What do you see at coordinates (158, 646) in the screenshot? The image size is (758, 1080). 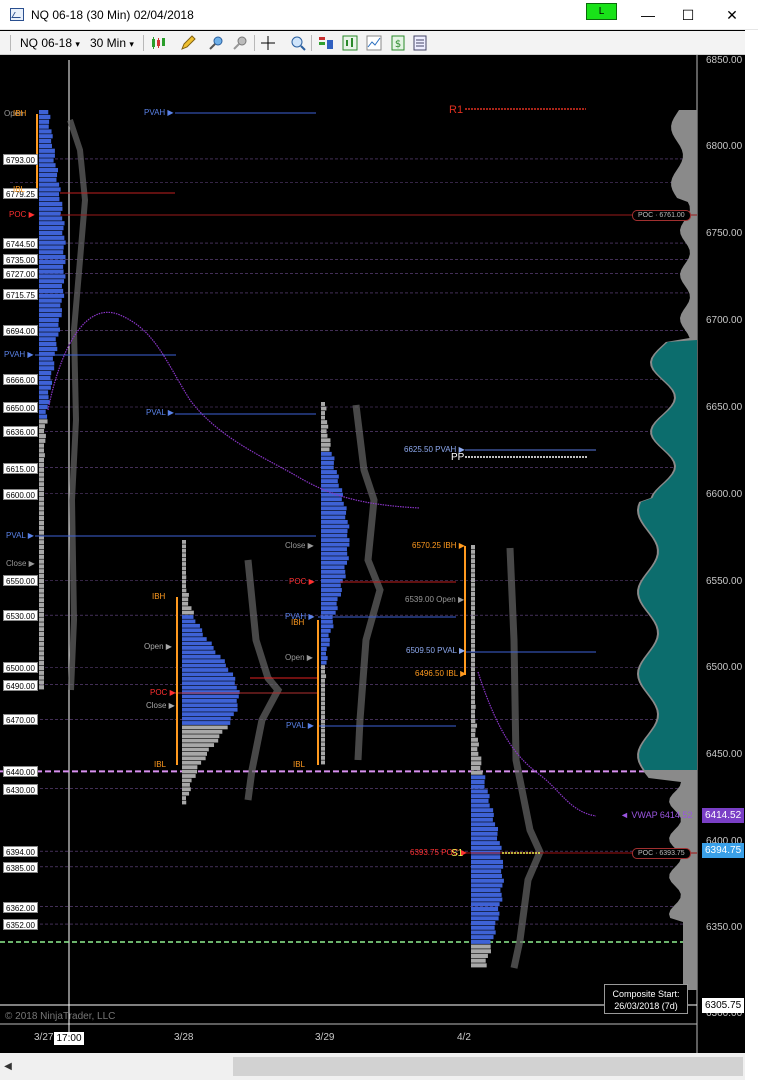 I see `session-open-label: Open ▶` at bounding box center [158, 646].